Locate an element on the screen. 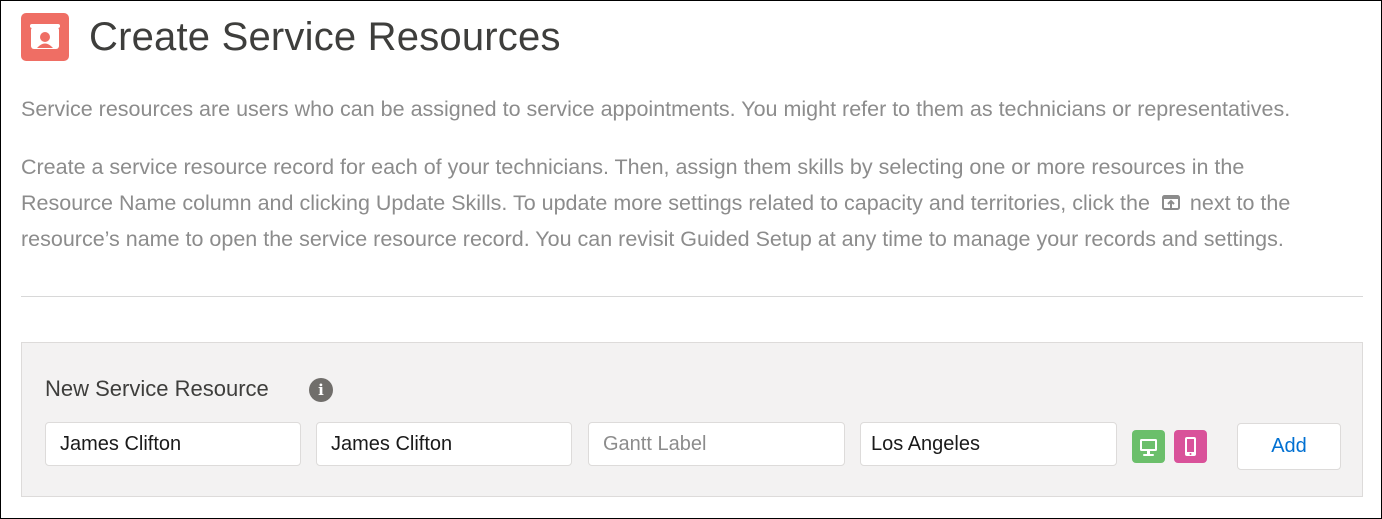  gantt-label-field is located at coordinates (716, 444).